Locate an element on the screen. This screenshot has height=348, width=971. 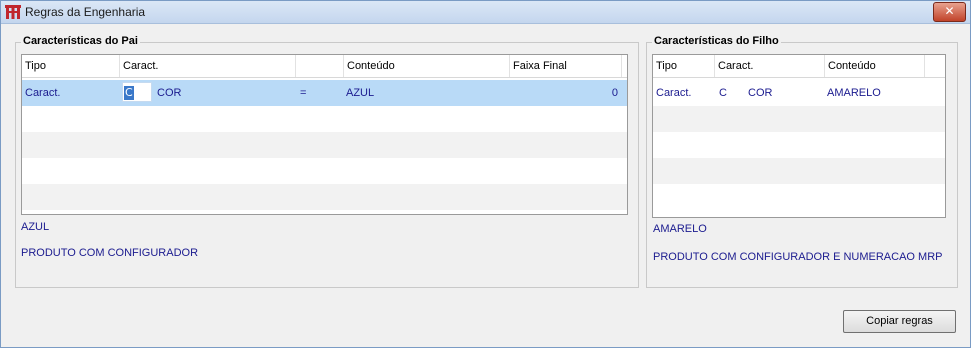
copy-rules-label: Copiar regras is located at coordinates (899, 321).